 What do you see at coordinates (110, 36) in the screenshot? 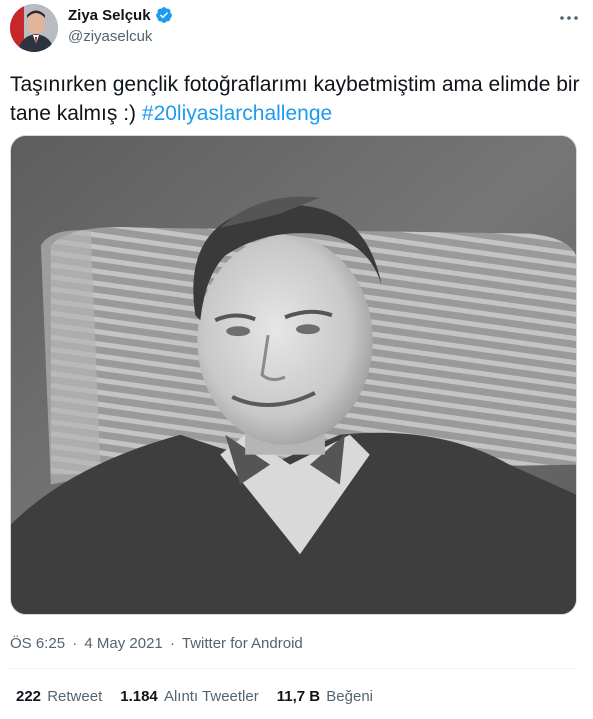
I see `handle: @ziyaselcuk` at bounding box center [110, 36].